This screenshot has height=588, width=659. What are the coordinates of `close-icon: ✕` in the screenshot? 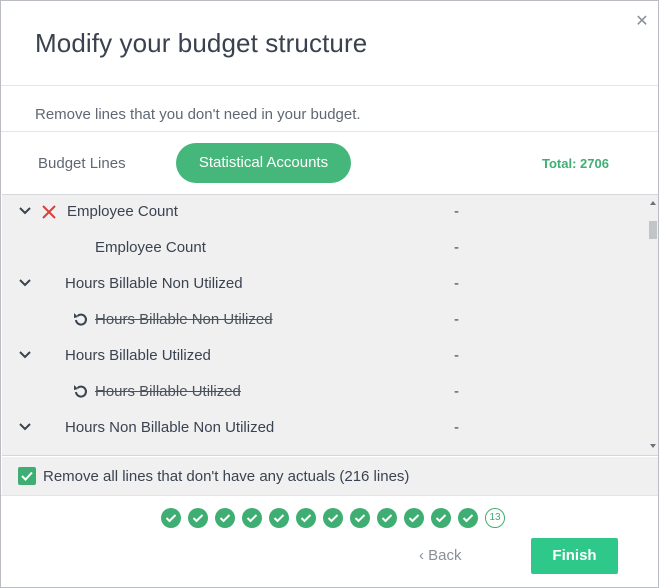 It's located at (642, 22).